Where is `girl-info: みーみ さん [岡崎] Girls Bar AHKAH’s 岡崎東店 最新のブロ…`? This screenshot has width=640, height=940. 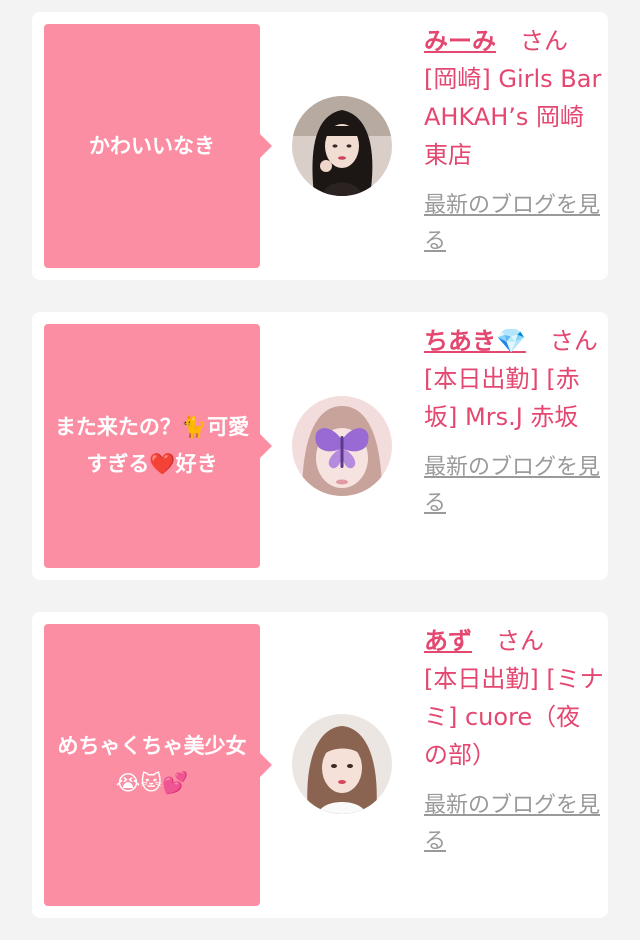
girl-info: みーみ さん [岡崎] Girls Bar AHKAH’s 岡崎東店 最新のブロ… is located at coordinates (514, 141).